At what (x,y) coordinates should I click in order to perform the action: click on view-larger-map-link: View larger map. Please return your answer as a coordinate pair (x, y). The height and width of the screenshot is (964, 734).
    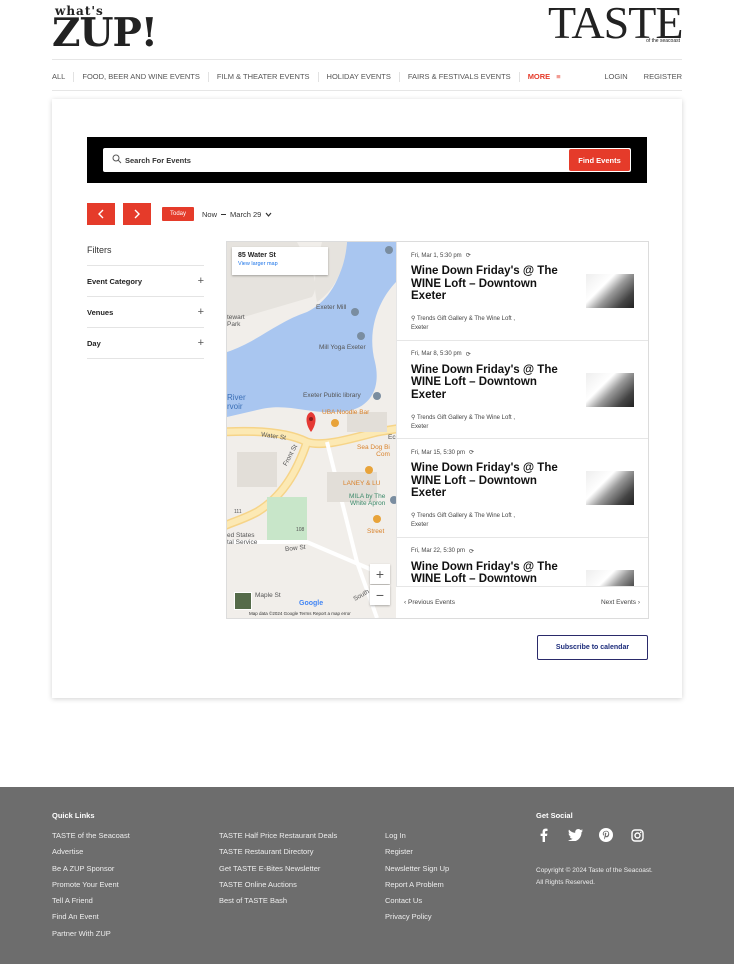
    Looking at the image, I should click on (280, 264).